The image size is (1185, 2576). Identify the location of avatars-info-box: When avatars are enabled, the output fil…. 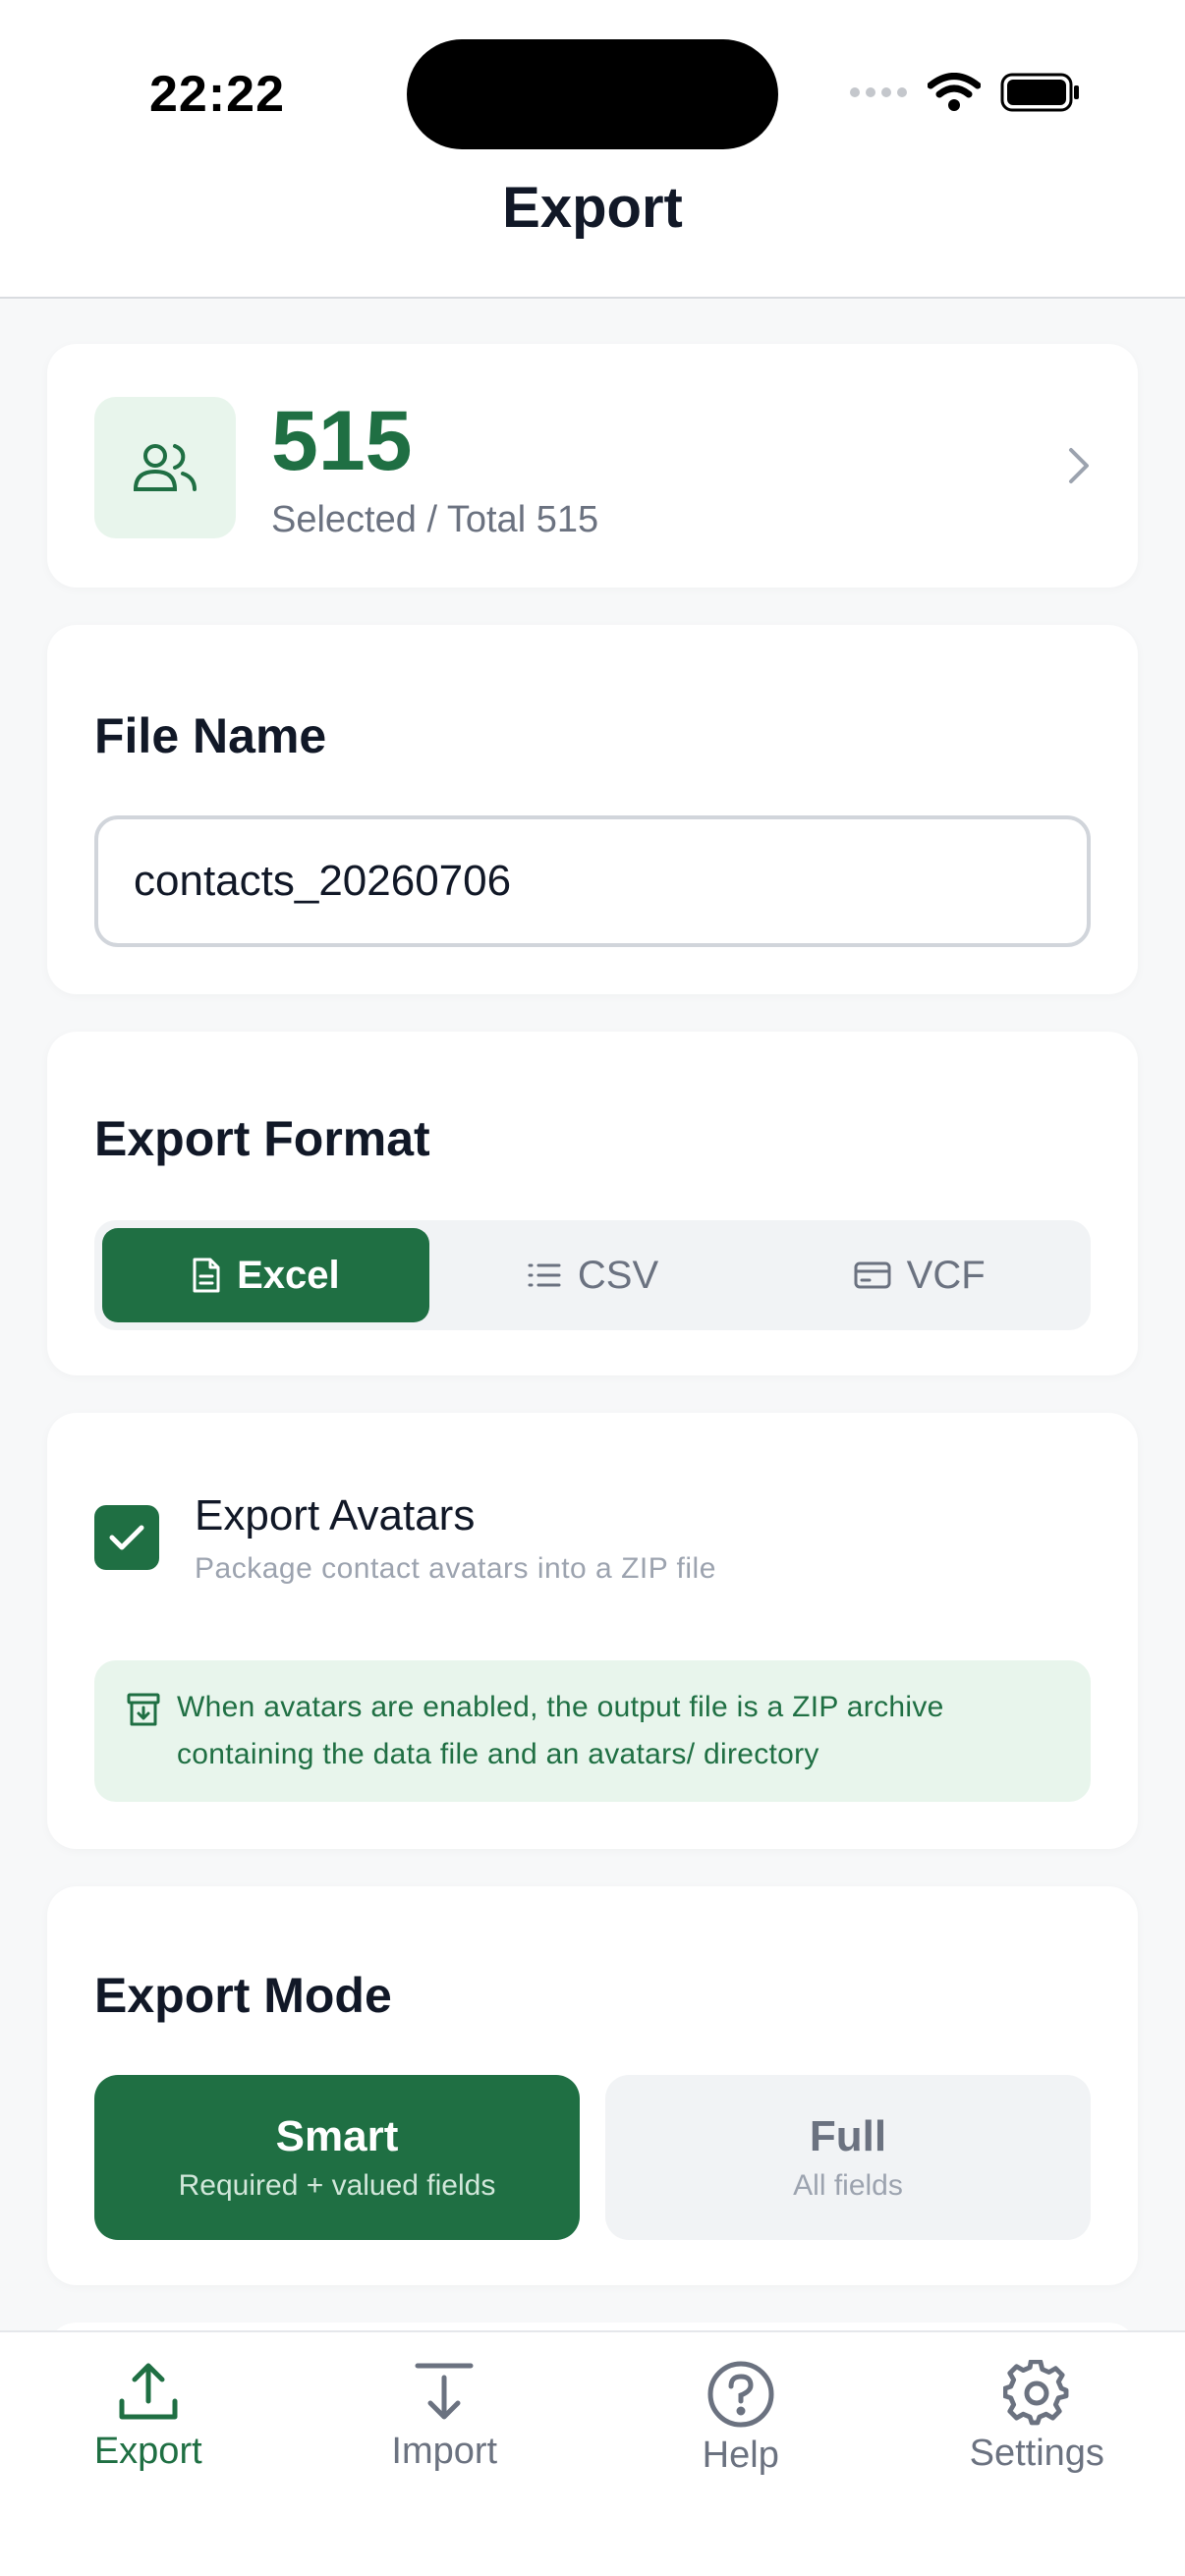
(592, 1731).